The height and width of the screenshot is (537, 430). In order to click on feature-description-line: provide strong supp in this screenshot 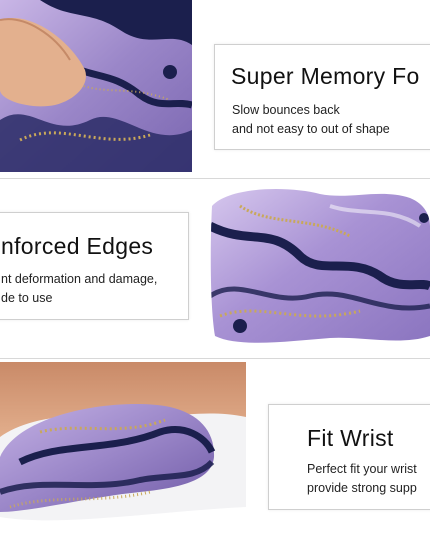, I will do `click(362, 488)`.